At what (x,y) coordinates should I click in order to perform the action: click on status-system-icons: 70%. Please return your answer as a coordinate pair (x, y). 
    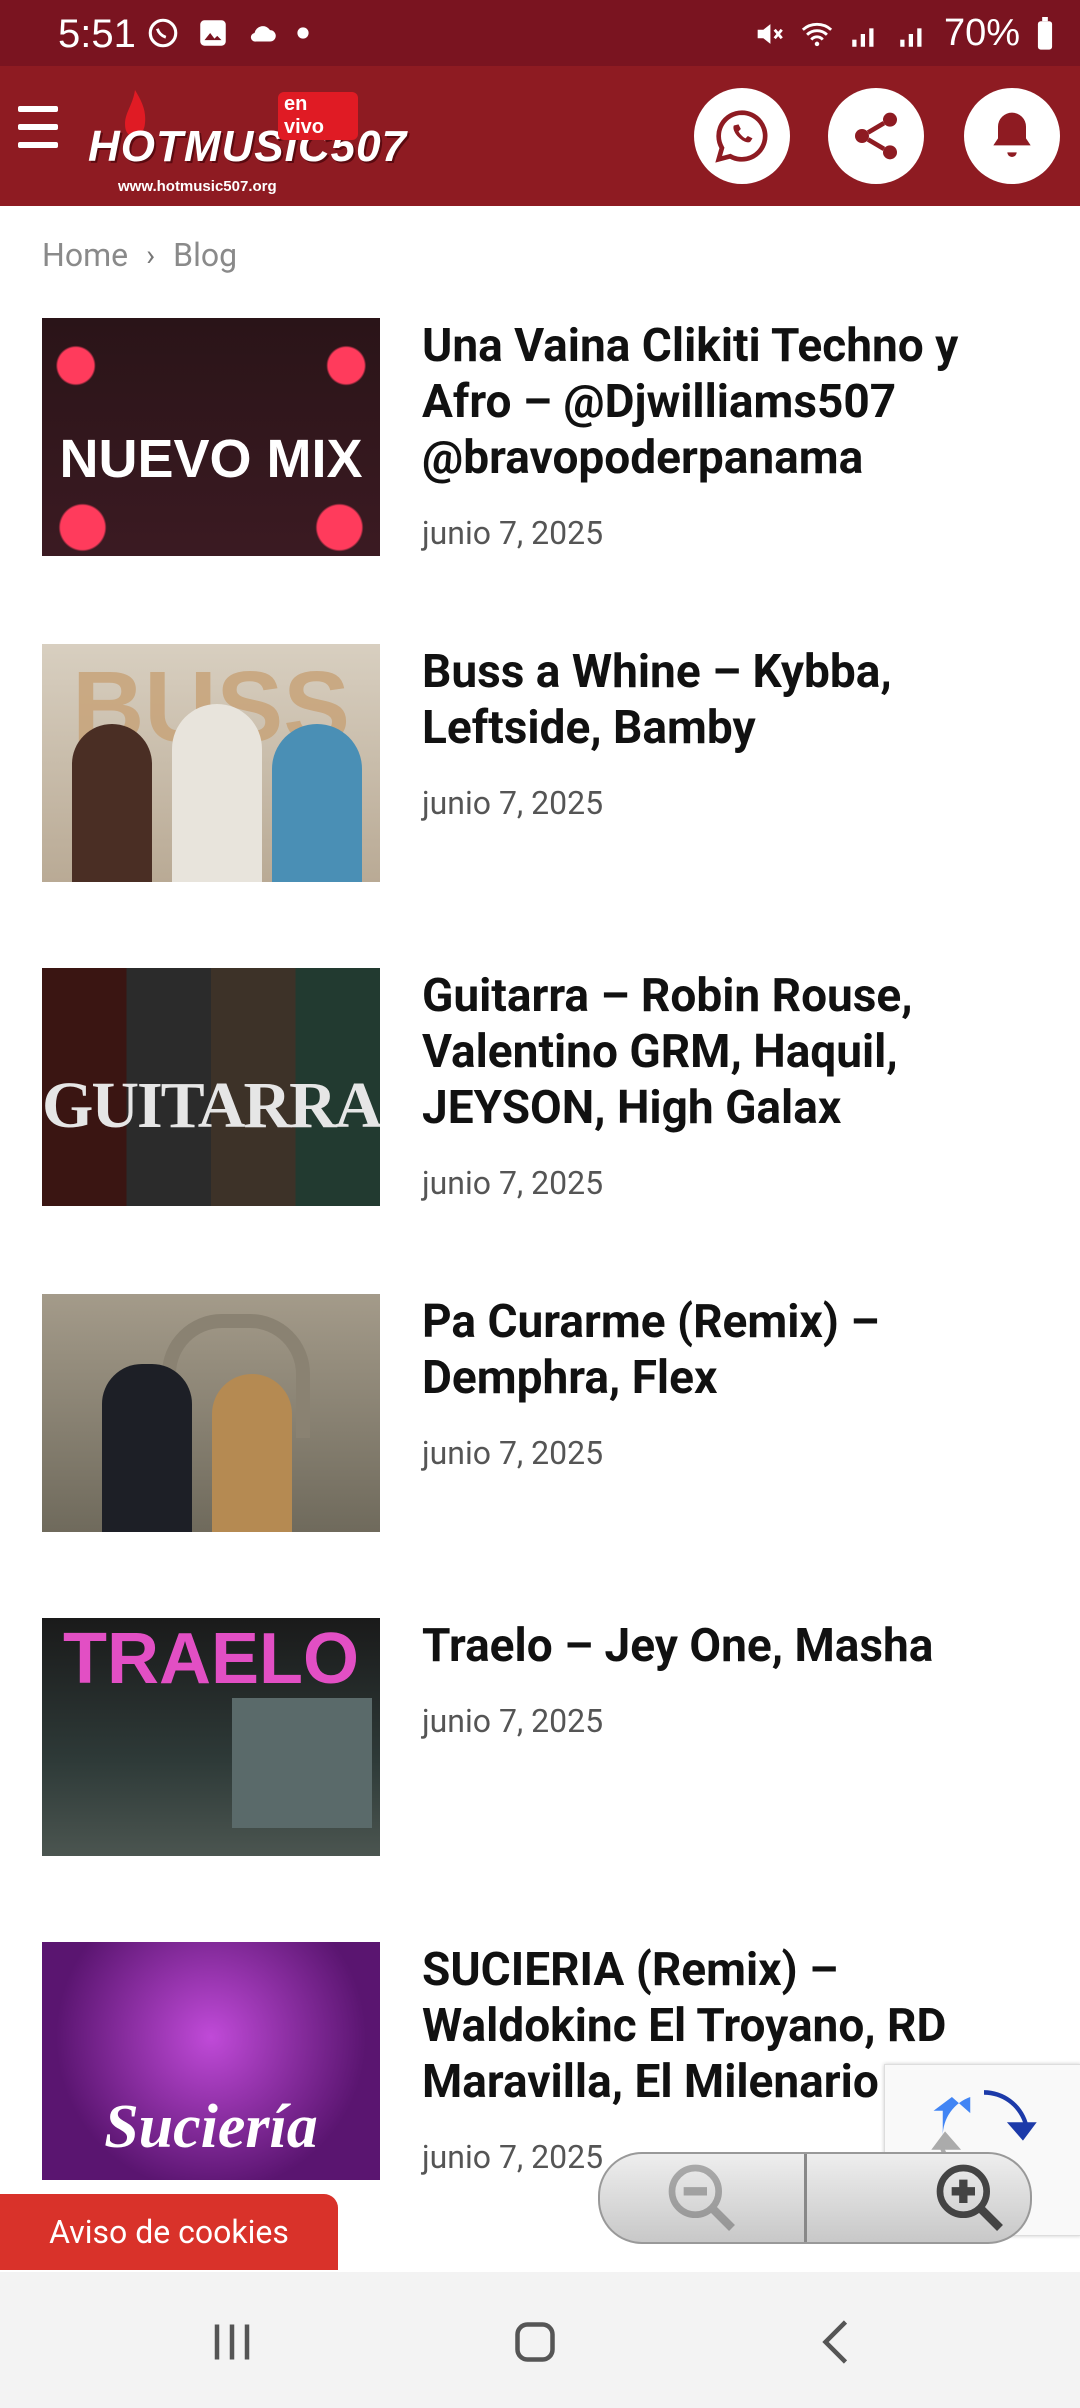
    Looking at the image, I should click on (904, 33).